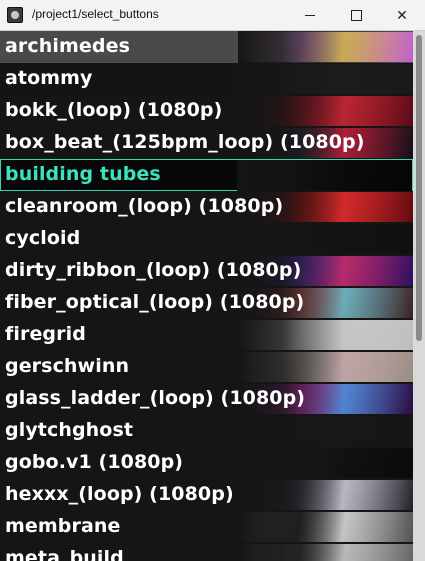  I want to click on app-icon, so click(15, 15).